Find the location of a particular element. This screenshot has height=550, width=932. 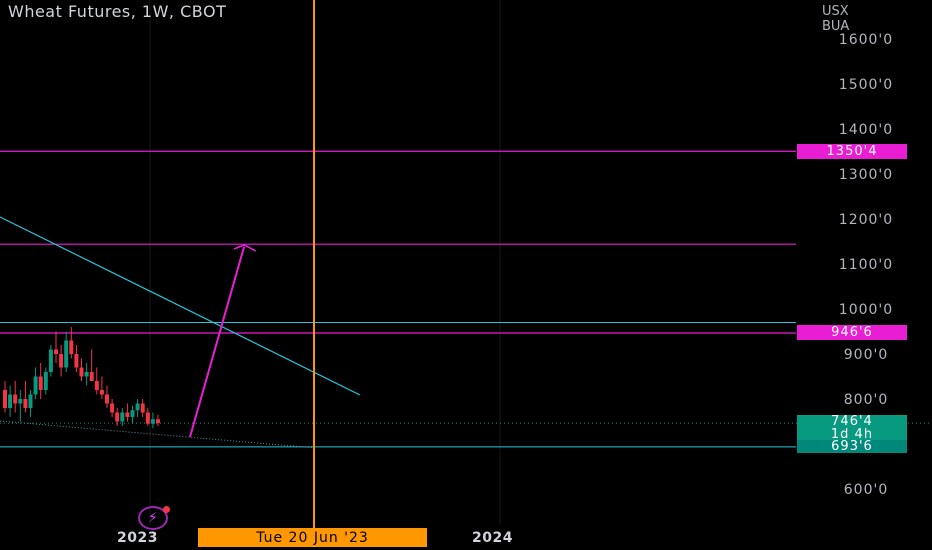

projection-arrow is located at coordinates (217, 342).